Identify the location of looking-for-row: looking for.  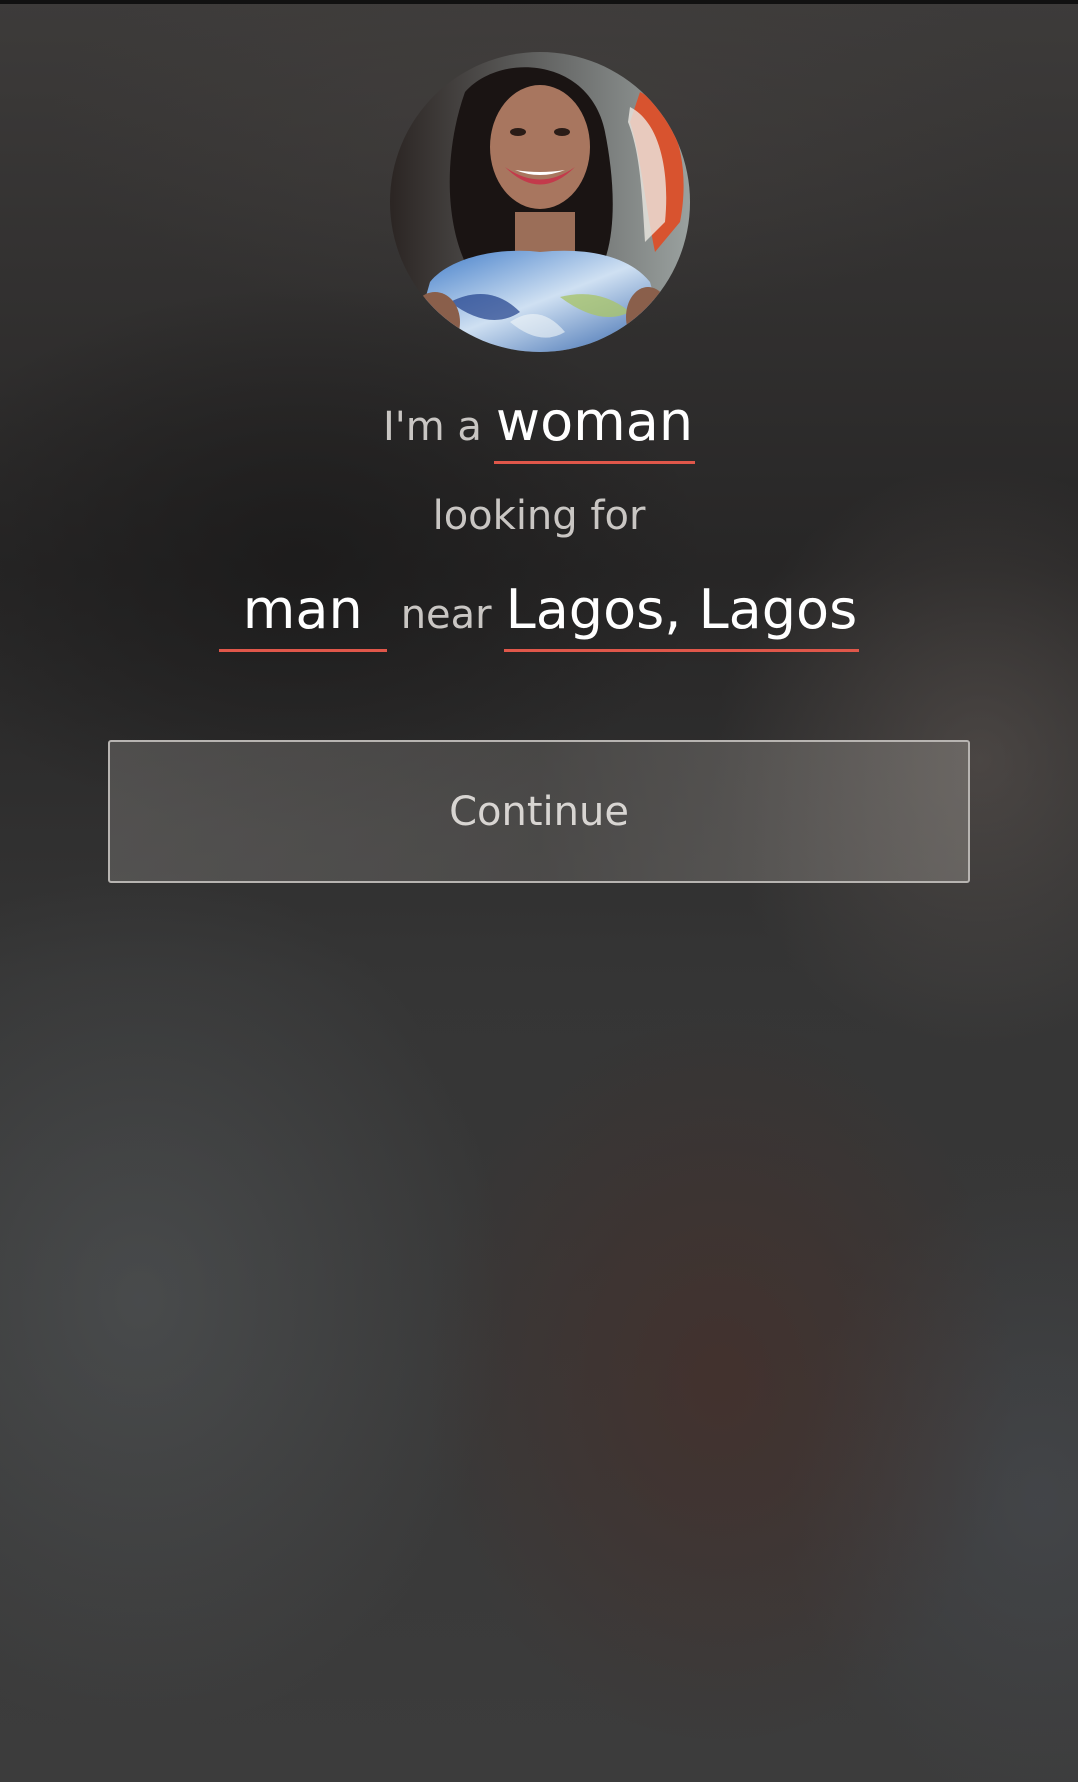
(539, 516).